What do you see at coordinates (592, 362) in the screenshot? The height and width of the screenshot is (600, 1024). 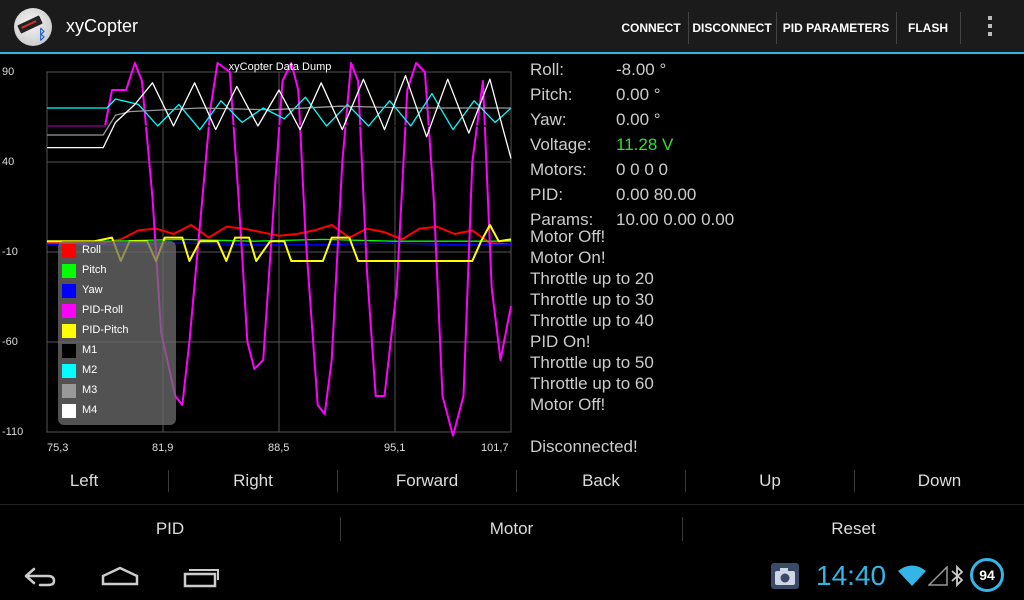 I see `log-line: Throttle up to 50` at bounding box center [592, 362].